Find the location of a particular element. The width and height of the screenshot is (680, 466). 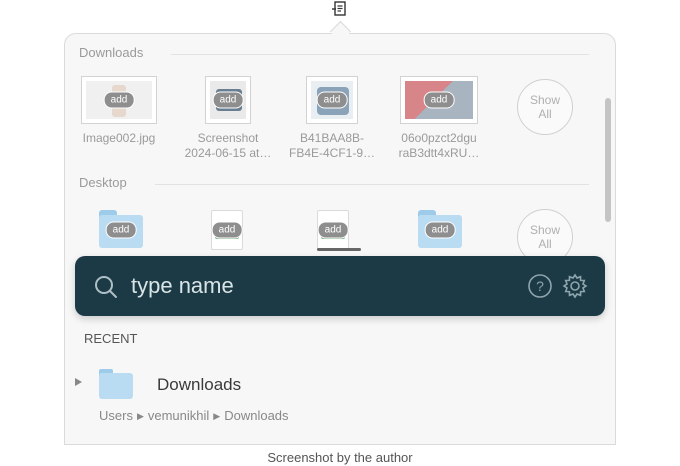

filename-line: Image002.jpg is located at coordinates (119, 138).